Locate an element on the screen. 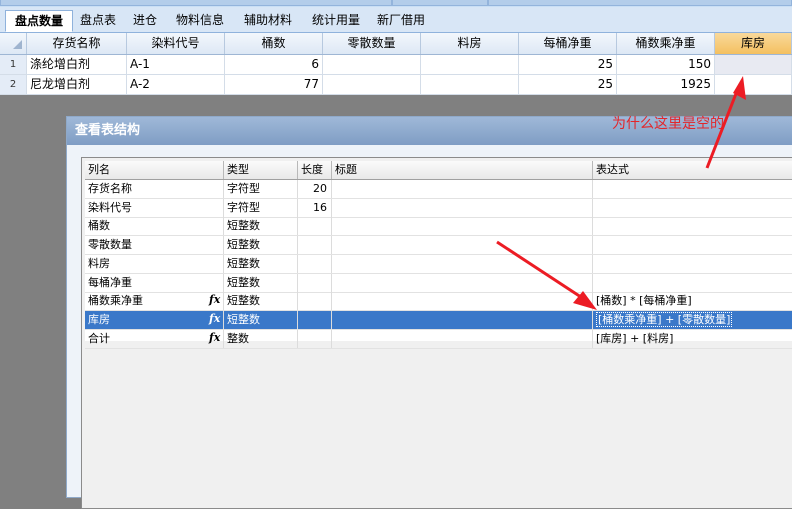 This screenshot has width=792, height=509. cell-dye-code: A-1 is located at coordinates (176, 64).